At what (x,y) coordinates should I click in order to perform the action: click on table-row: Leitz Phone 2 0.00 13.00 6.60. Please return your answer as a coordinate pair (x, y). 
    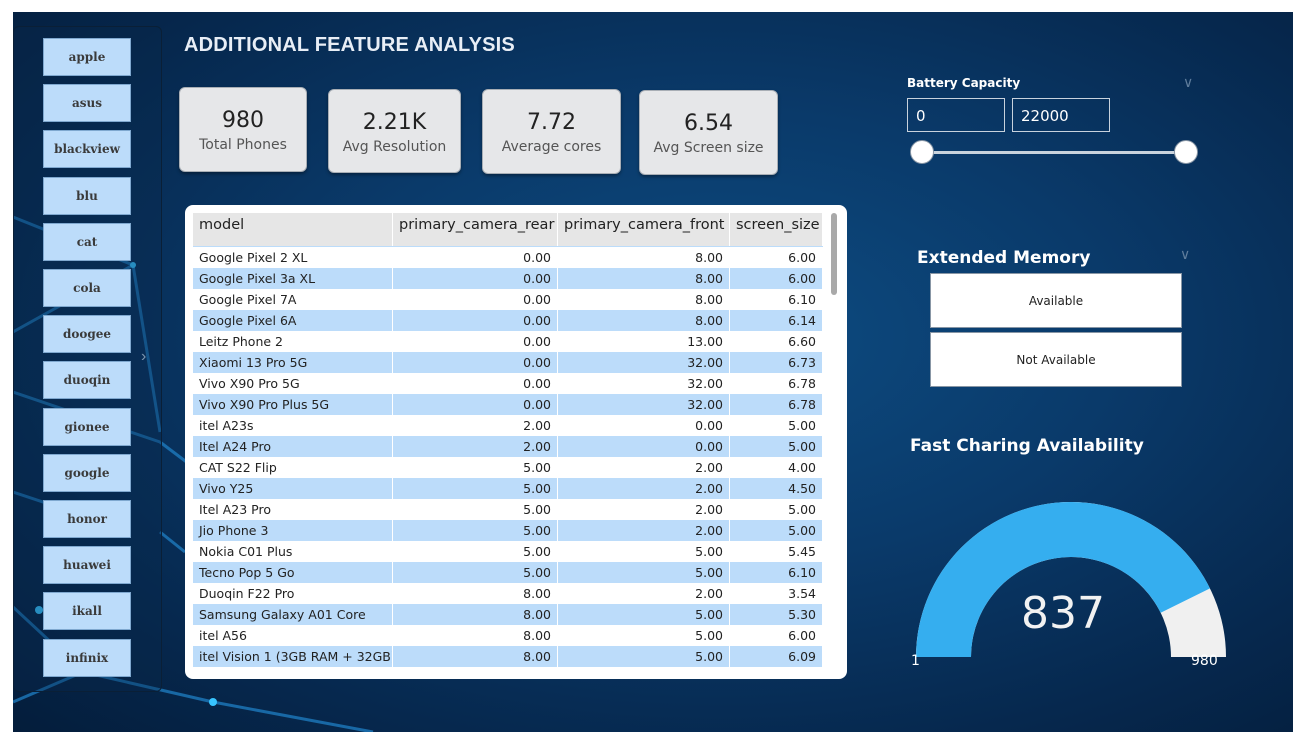
    Looking at the image, I should click on (508, 341).